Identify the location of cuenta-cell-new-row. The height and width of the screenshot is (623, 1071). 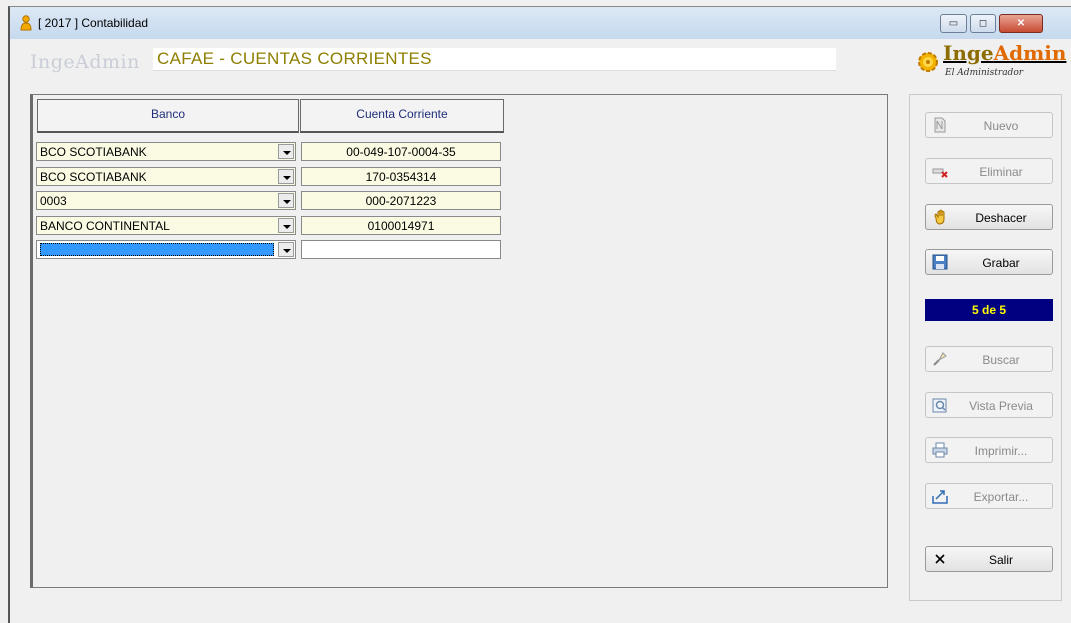
(401, 249).